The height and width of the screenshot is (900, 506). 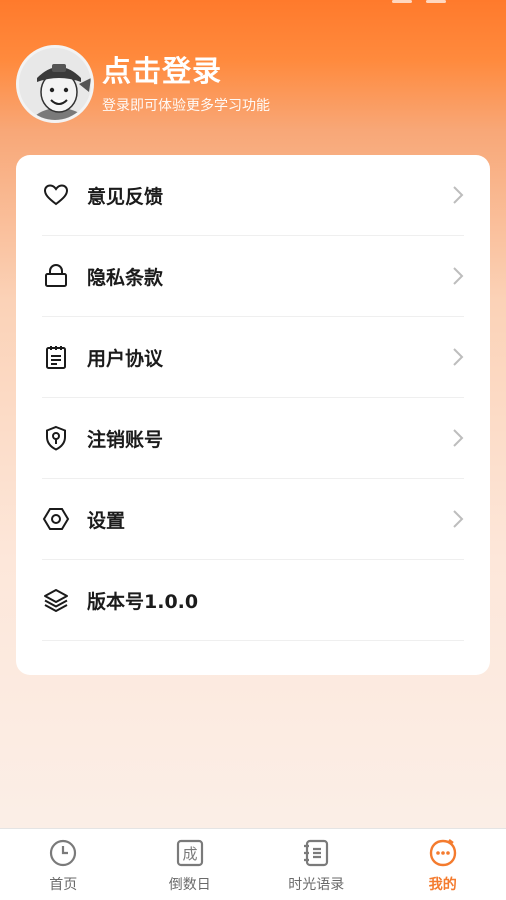 I want to click on menu-label: 设置, so click(x=106, y=520).